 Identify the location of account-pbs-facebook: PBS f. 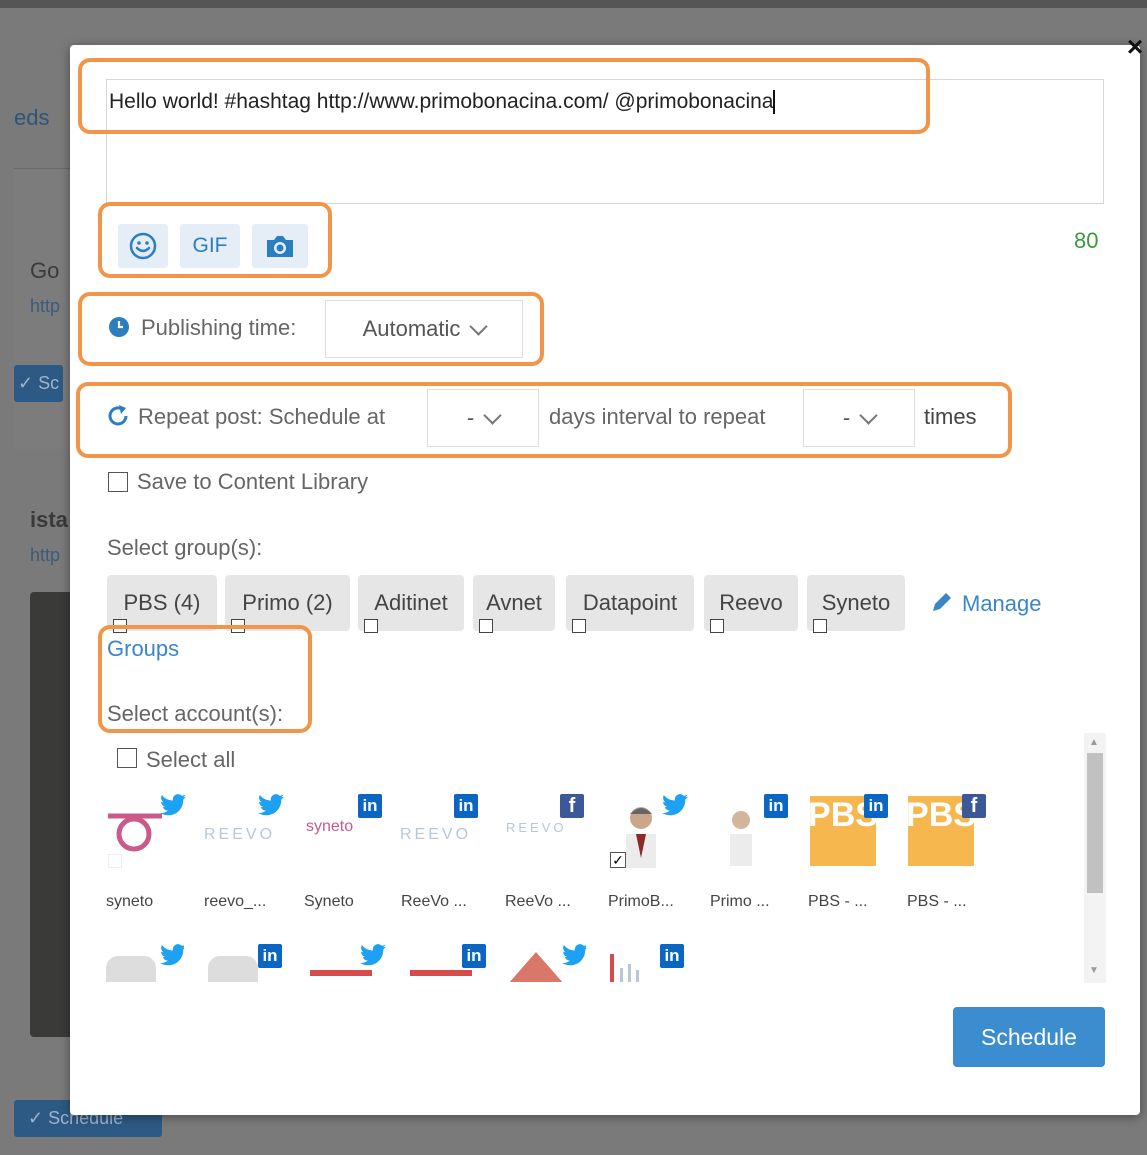
(946, 833).